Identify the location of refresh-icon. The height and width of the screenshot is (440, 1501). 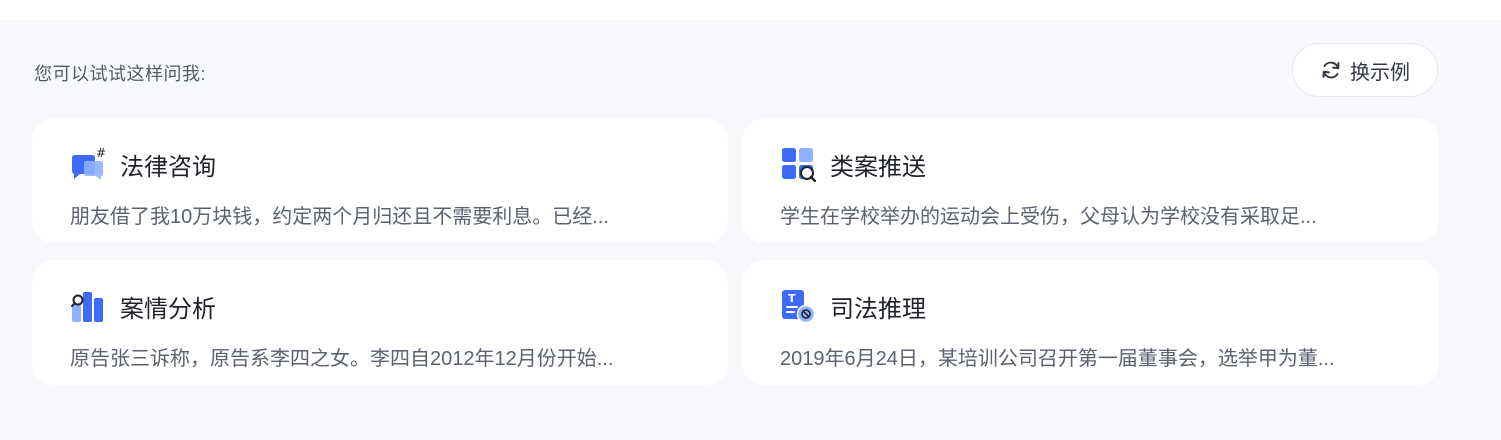
(1331, 70).